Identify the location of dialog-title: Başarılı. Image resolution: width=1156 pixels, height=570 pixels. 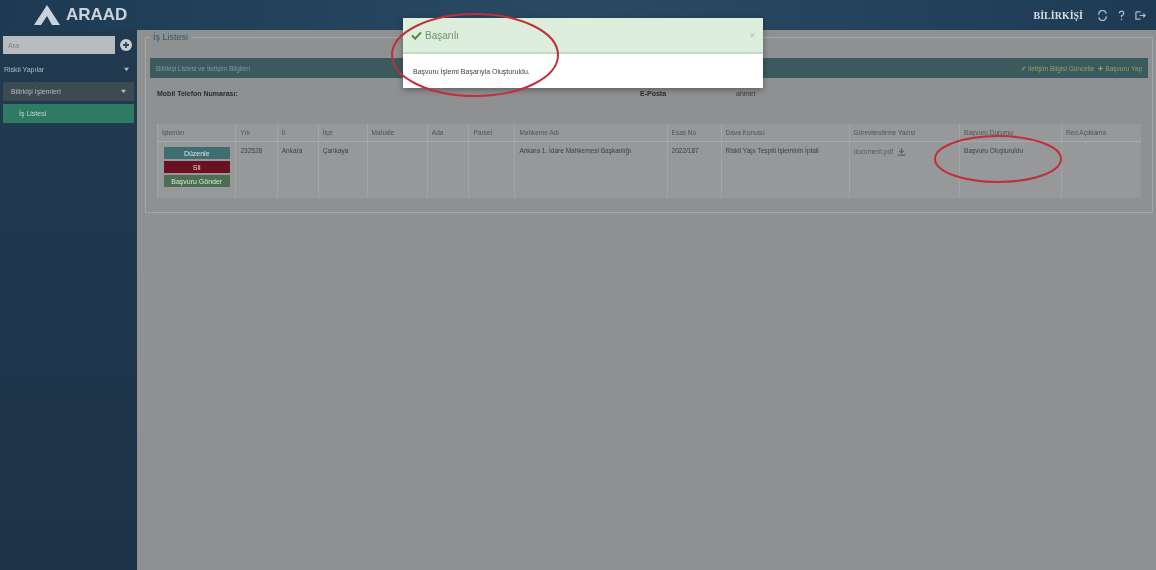
(442, 35).